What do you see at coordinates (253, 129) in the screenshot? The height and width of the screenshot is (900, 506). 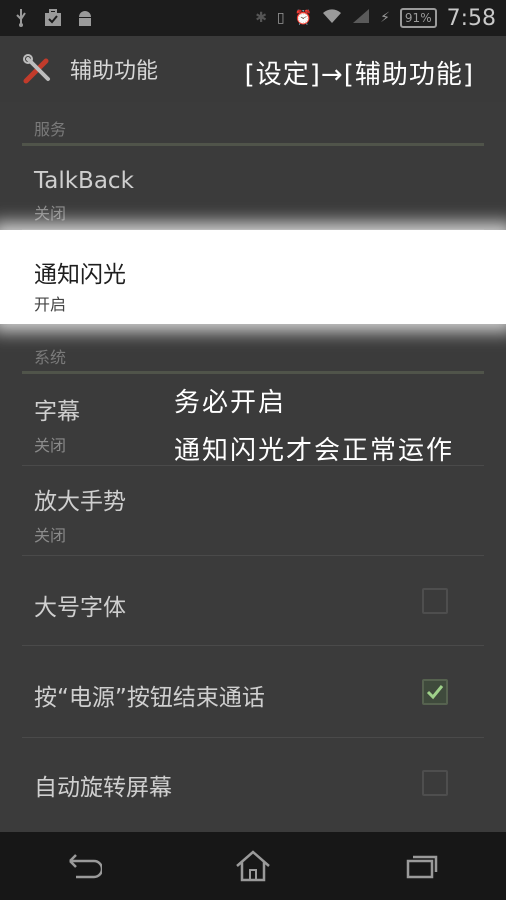 I see `section-header-services: 服务` at bounding box center [253, 129].